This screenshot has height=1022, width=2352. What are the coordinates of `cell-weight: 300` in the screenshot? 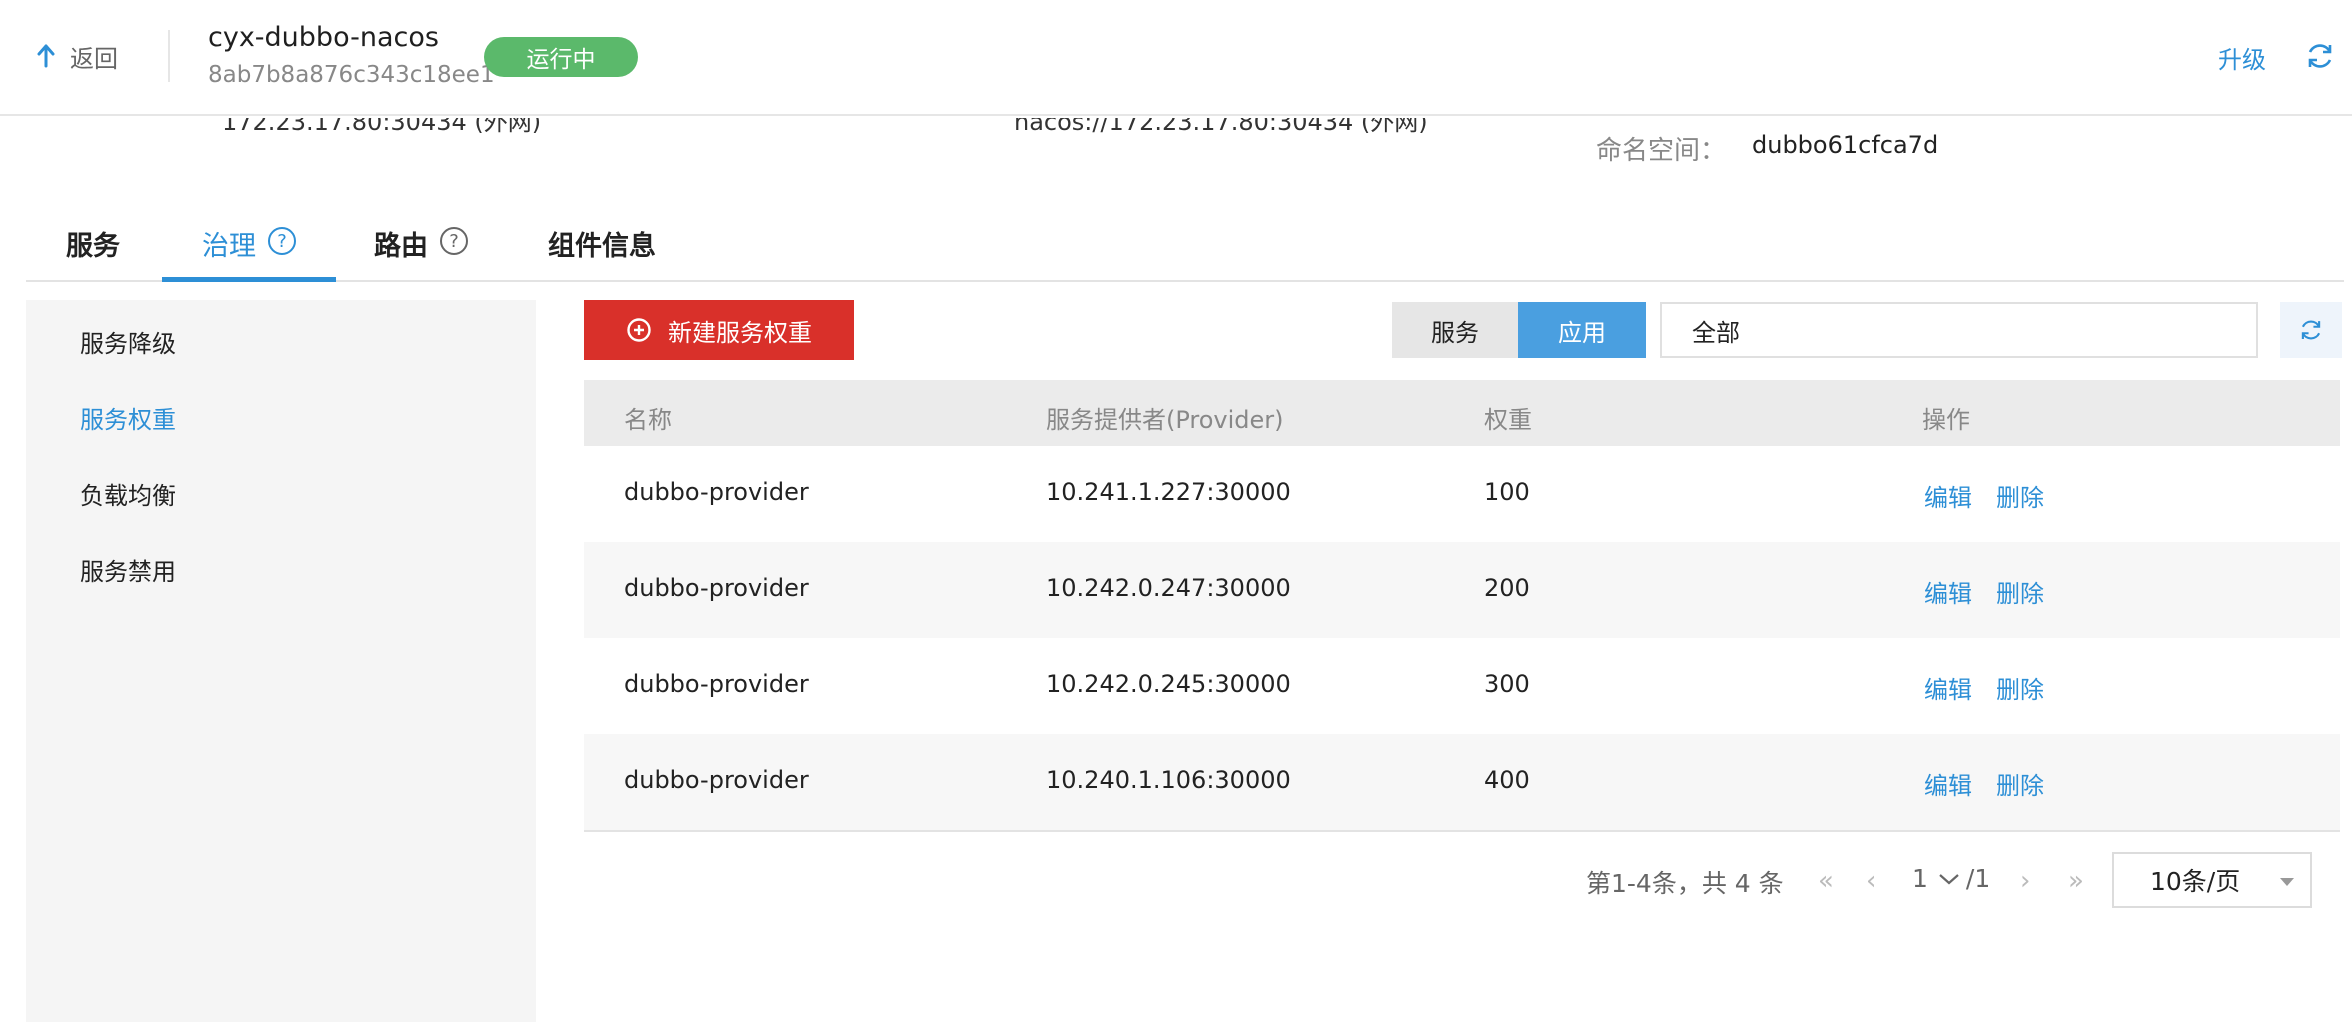 It's located at (1507, 684).